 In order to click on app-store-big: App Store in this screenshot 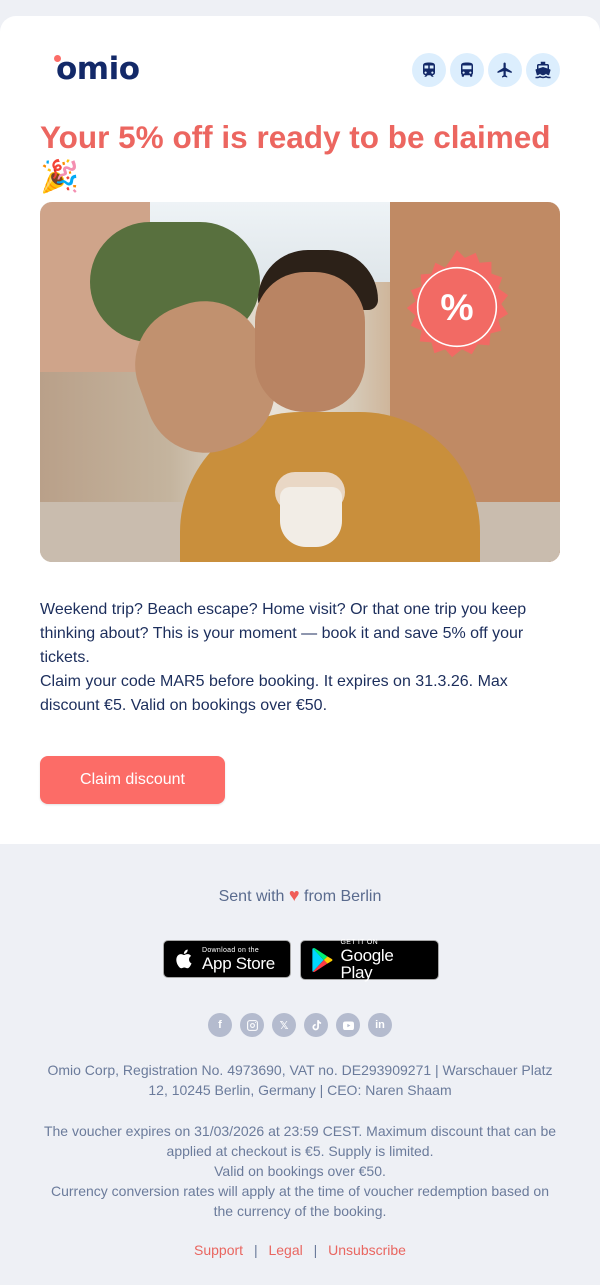, I will do `click(238, 963)`.